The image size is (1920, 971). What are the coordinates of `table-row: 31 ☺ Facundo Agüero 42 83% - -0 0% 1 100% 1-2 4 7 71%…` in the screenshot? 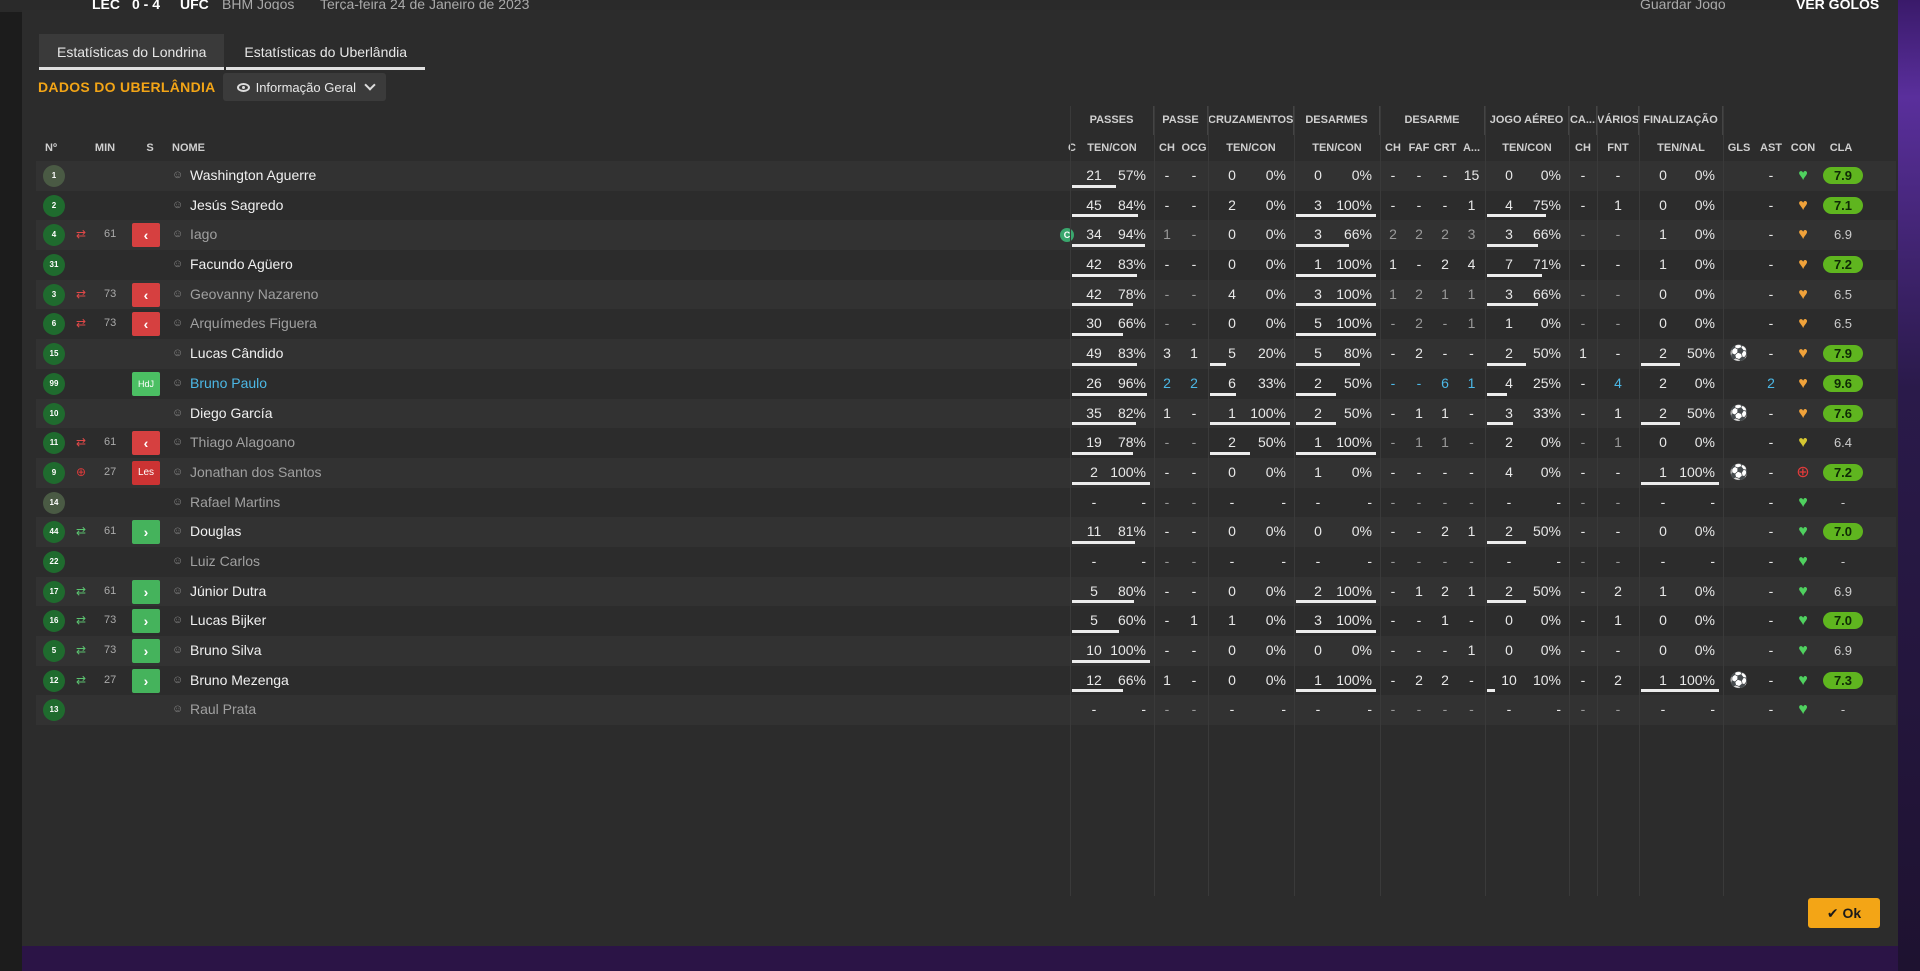 It's located at (966, 265).